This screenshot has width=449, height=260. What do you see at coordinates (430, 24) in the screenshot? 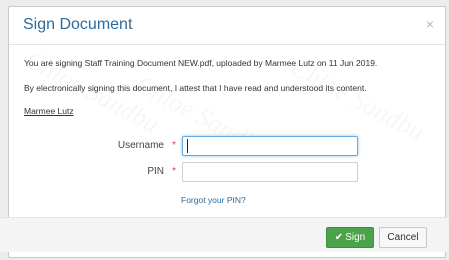
I see `close-icon: ×` at bounding box center [430, 24].